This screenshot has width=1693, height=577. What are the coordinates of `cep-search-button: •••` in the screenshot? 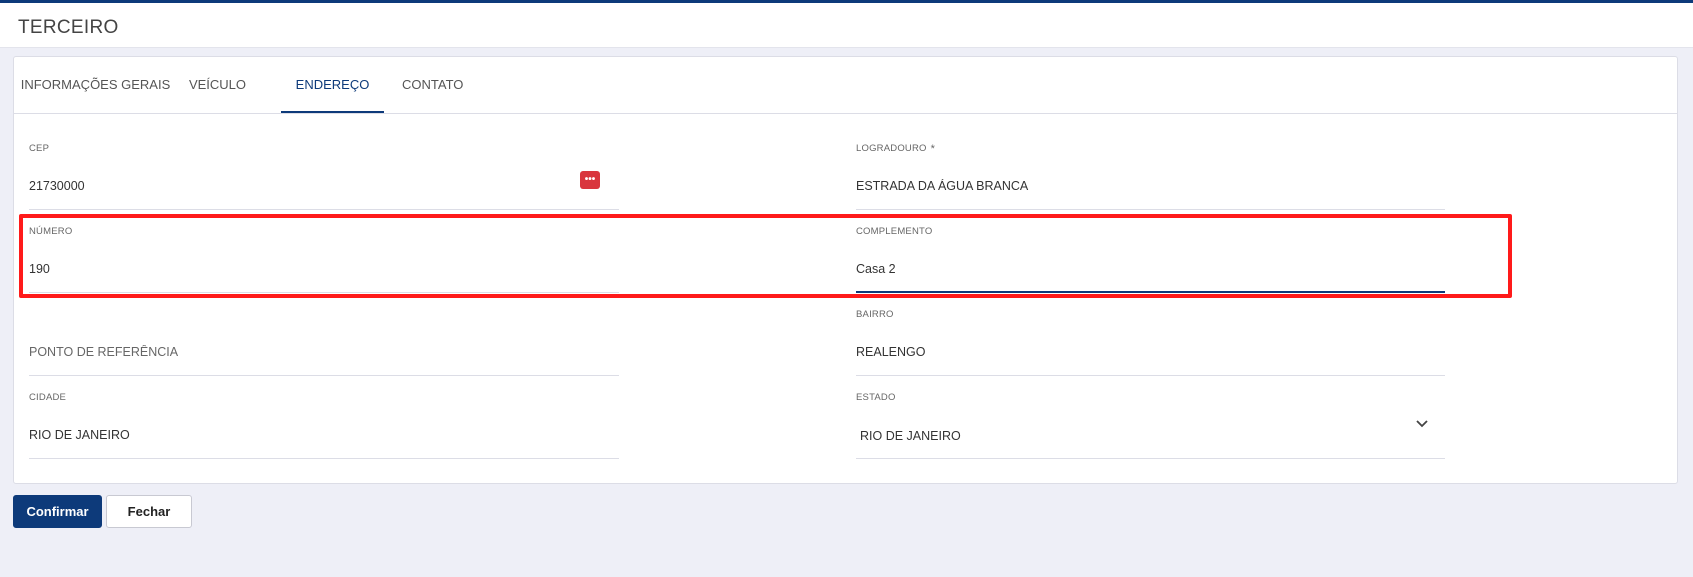 It's located at (590, 180).